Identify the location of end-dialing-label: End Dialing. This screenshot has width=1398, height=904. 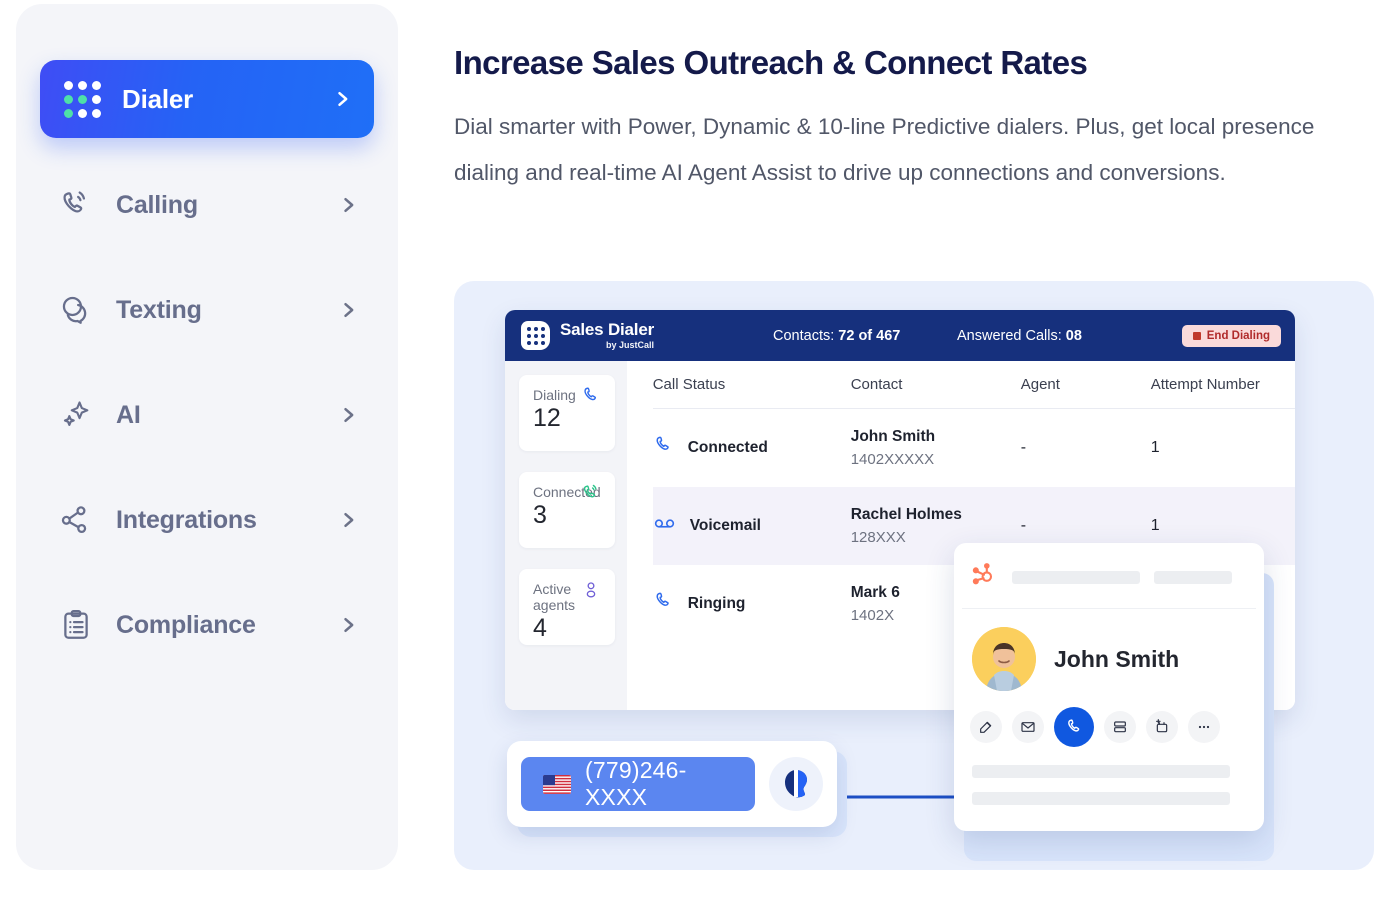
(1238, 335).